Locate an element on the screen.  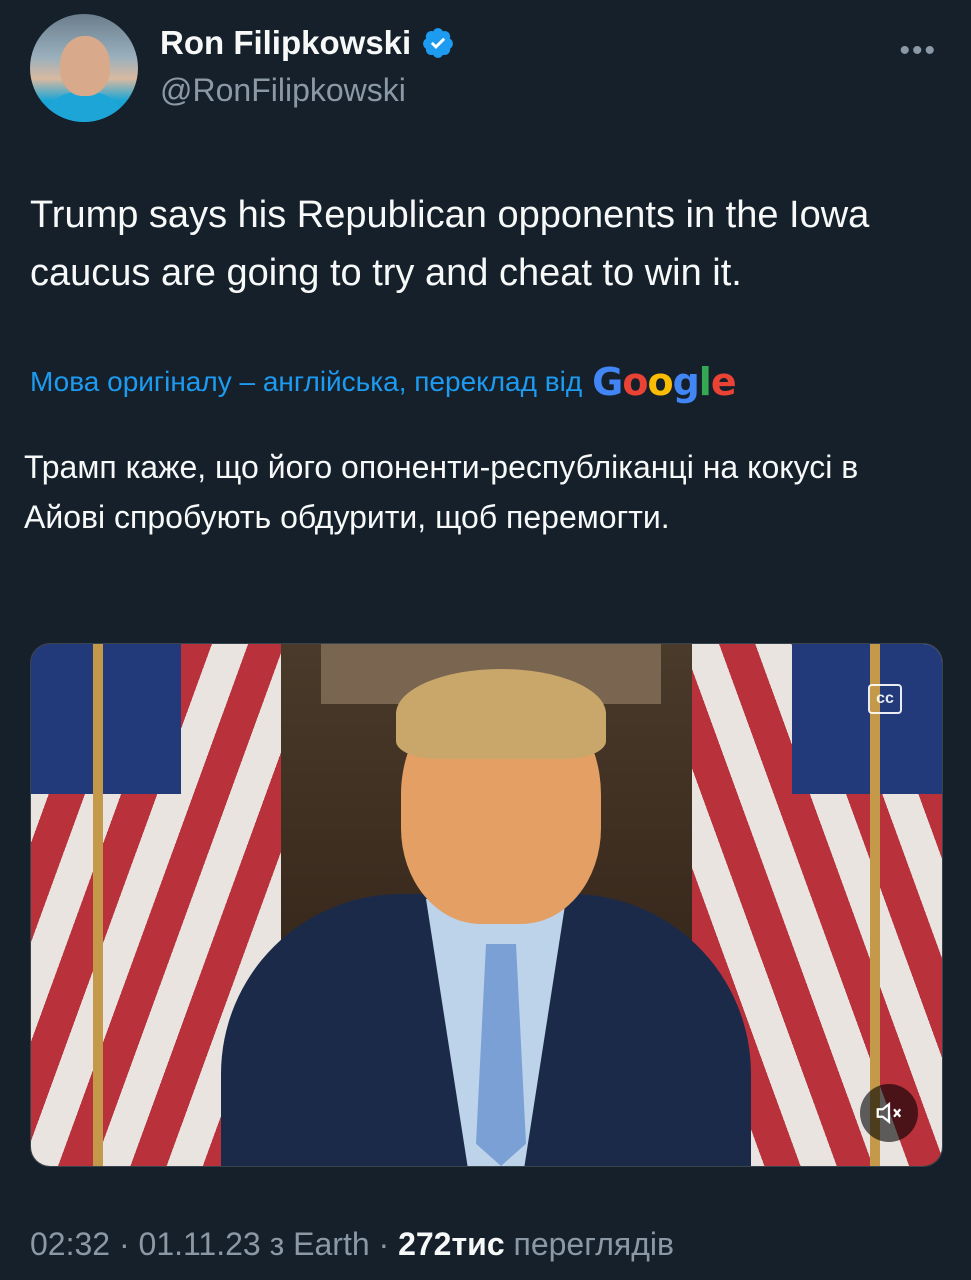
tweet-source: з Earth is located at coordinates (319, 1244).